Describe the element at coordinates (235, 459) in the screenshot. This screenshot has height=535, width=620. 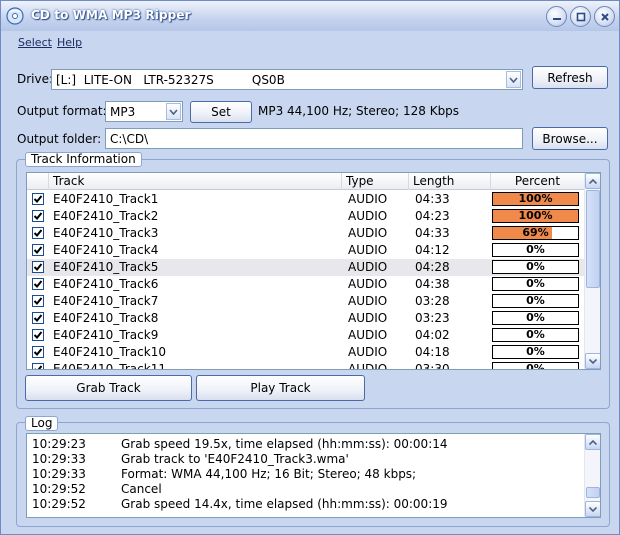
I see `log-message: Grab track to 'E40F2410_Track3.wma'` at that location.